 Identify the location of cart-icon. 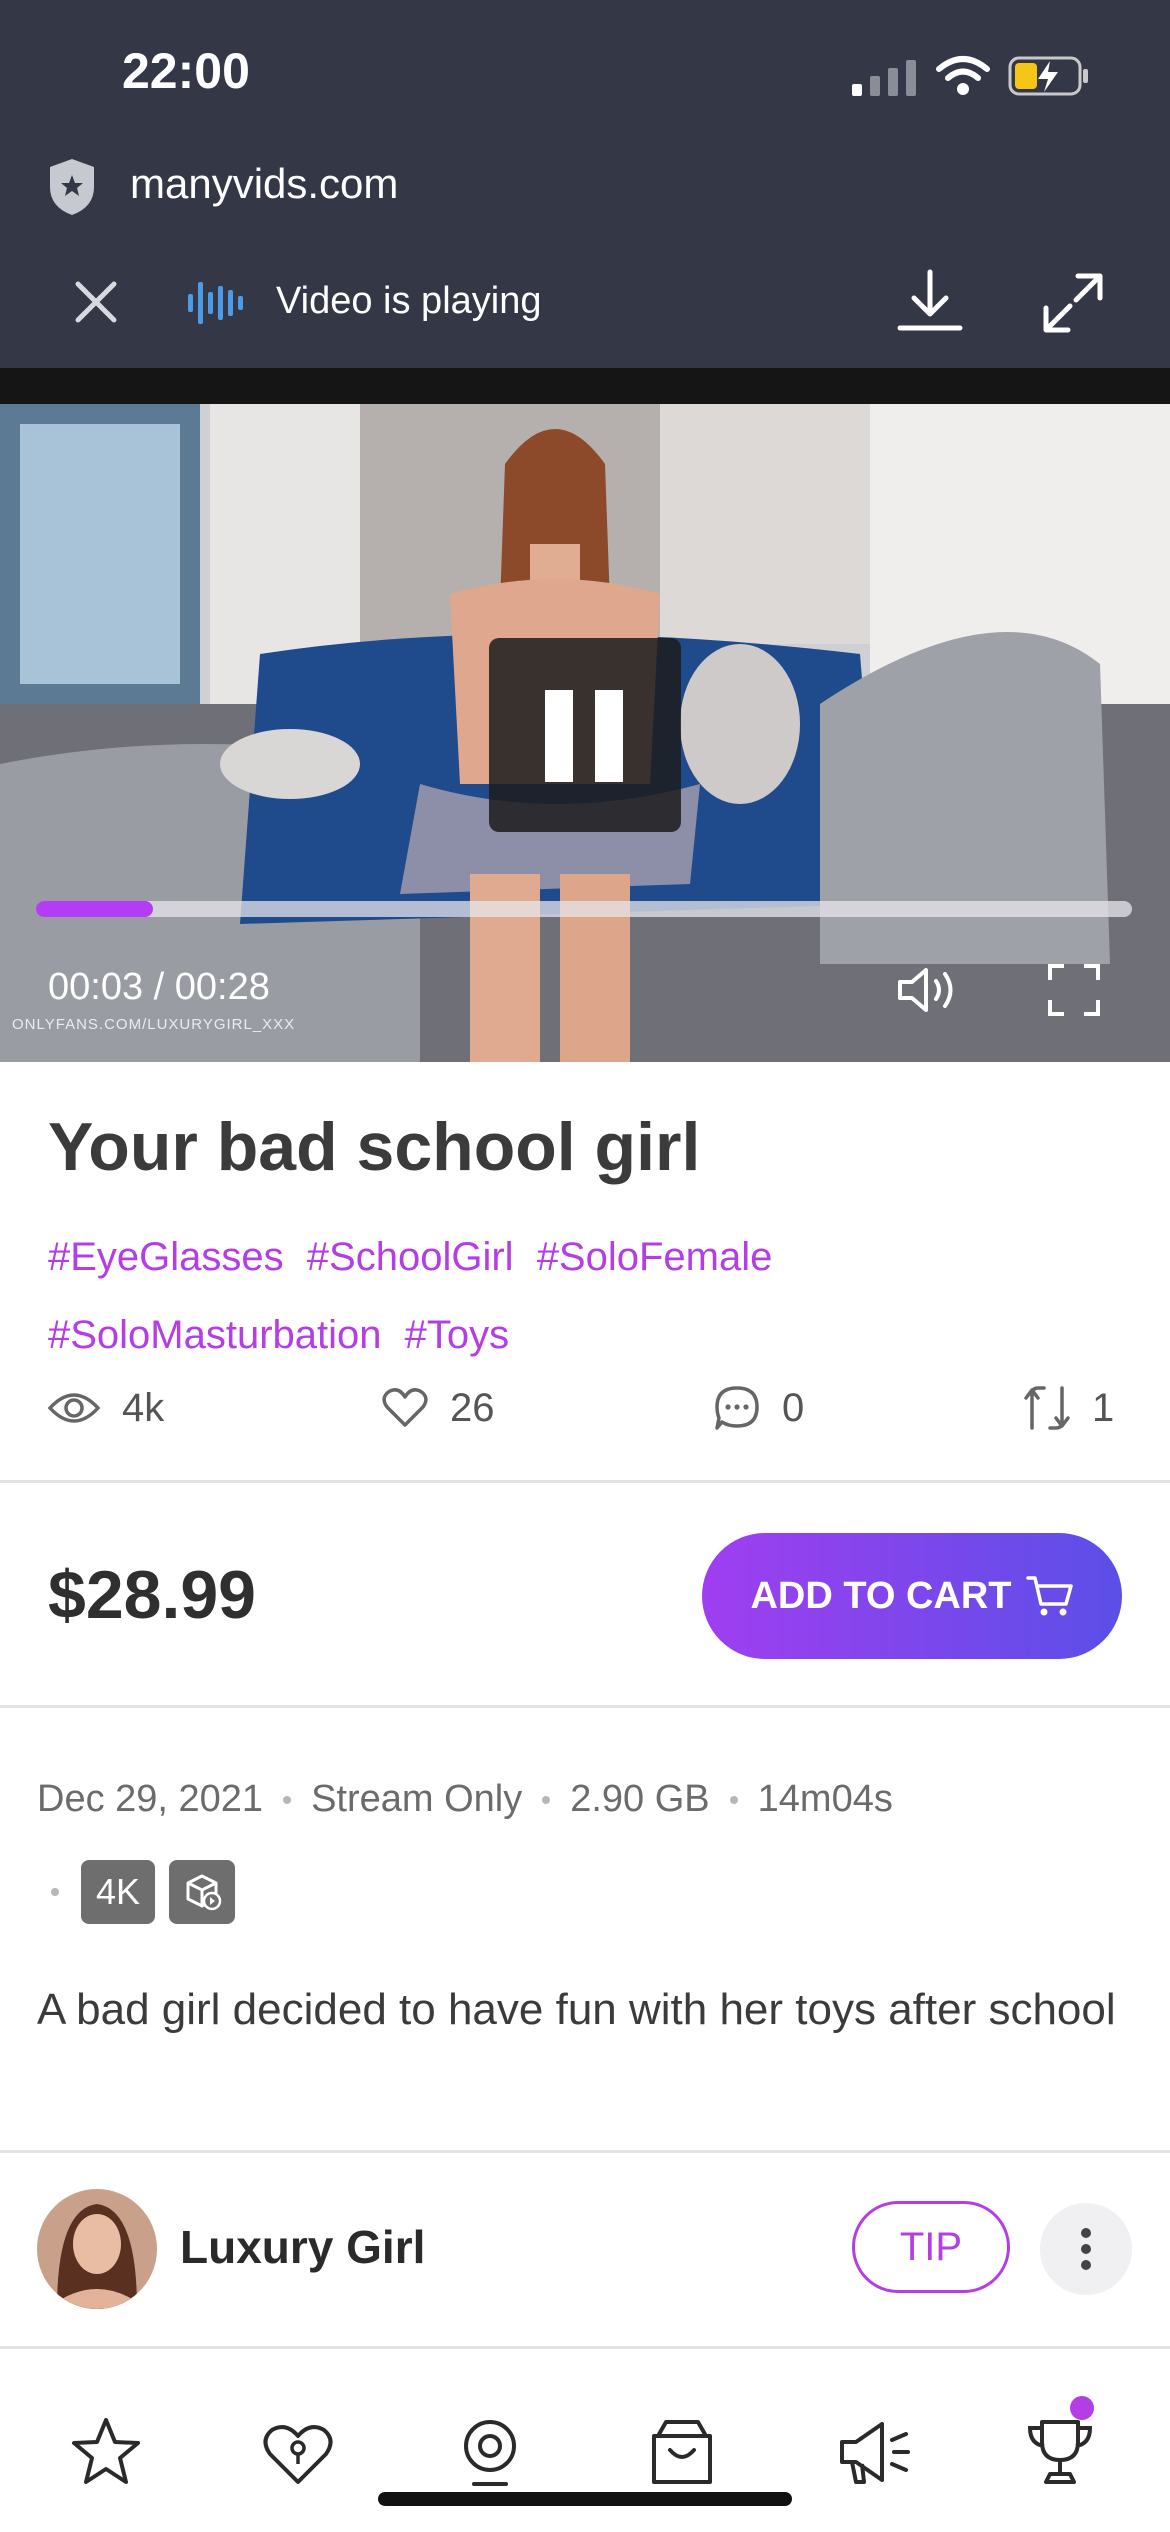
(1049, 1596).